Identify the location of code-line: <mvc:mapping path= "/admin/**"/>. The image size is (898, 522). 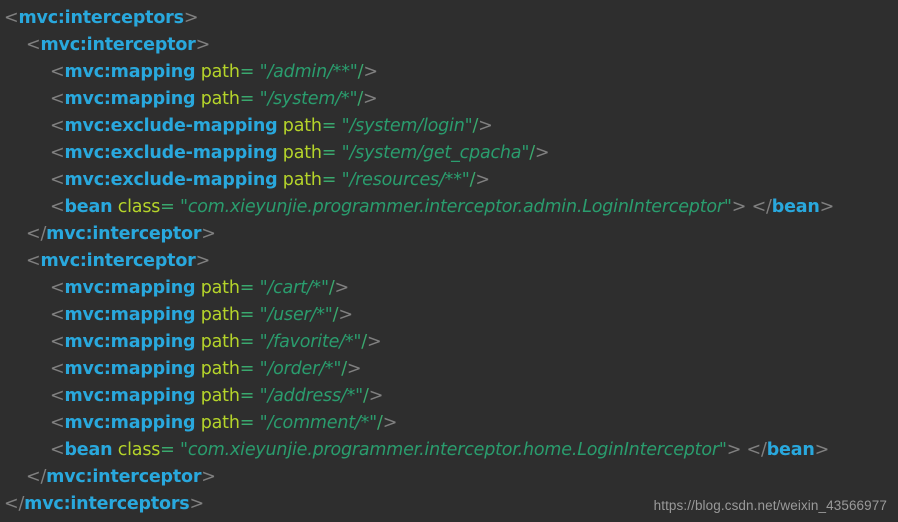
(449, 72).